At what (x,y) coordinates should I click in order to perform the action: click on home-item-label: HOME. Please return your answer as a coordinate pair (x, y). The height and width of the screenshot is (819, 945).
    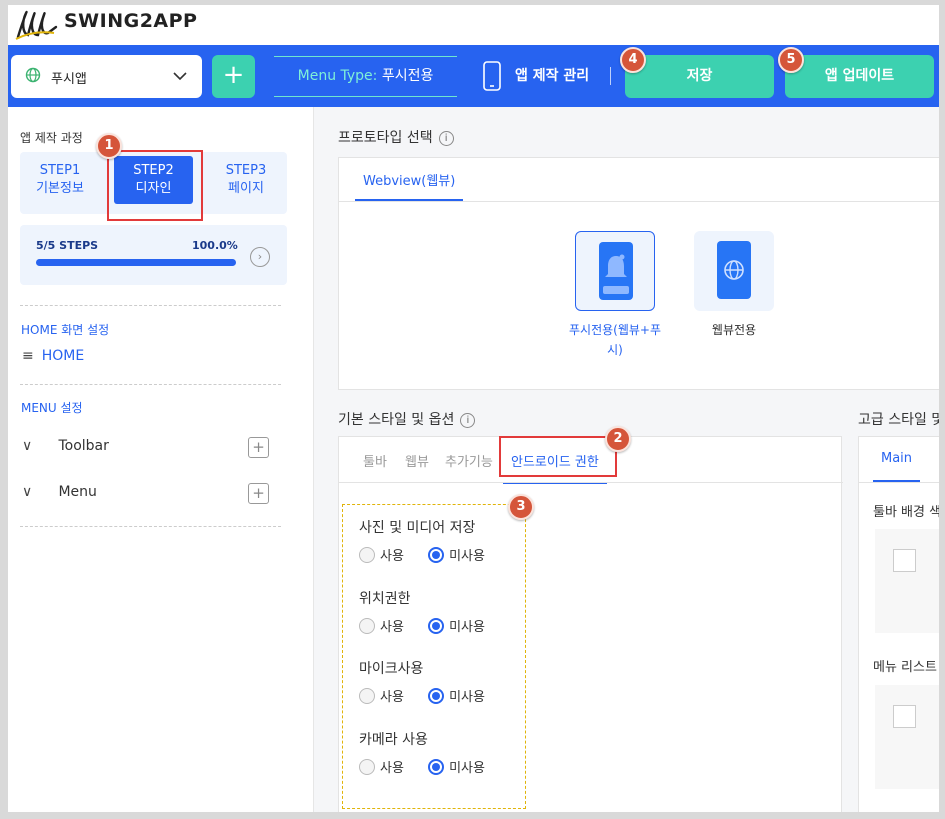
    Looking at the image, I should click on (63, 356).